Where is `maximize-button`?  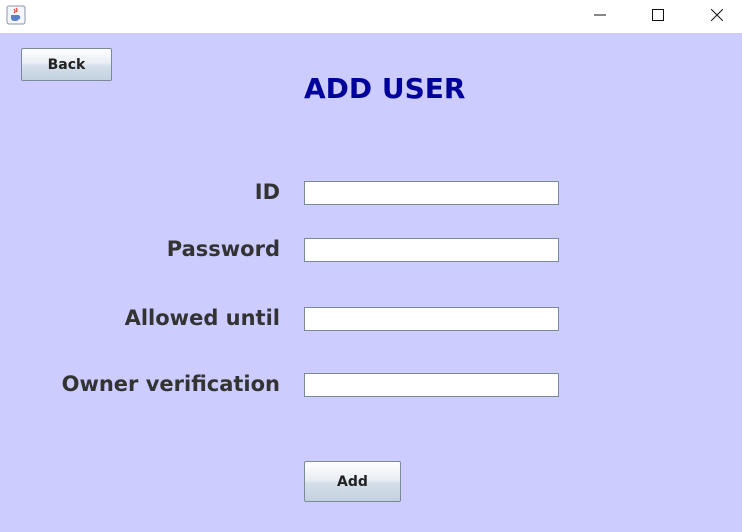 maximize-button is located at coordinates (658, 15).